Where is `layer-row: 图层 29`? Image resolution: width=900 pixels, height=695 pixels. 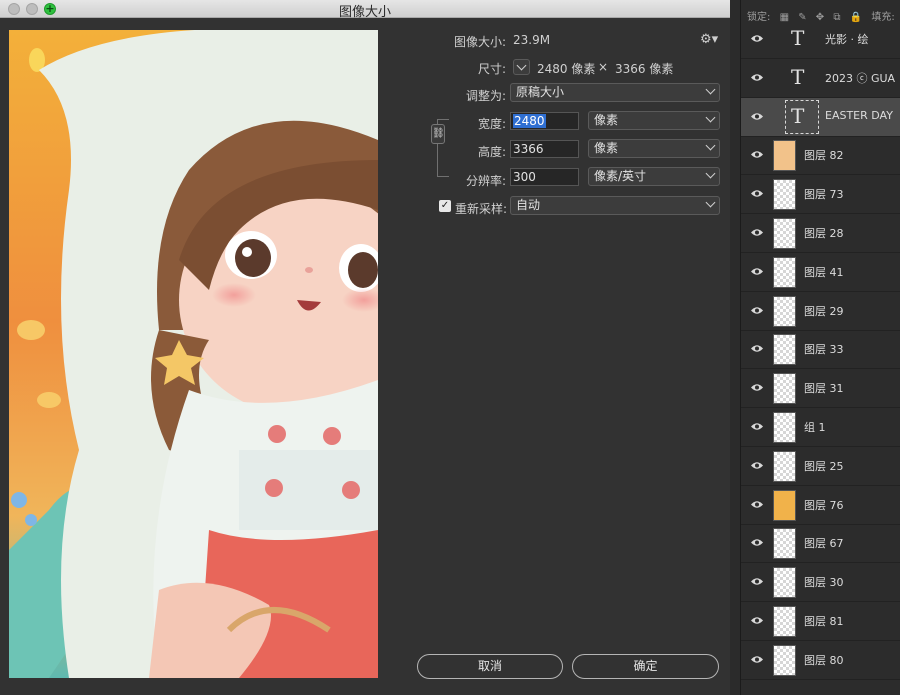
layer-row: 图层 29 is located at coordinates (820, 311).